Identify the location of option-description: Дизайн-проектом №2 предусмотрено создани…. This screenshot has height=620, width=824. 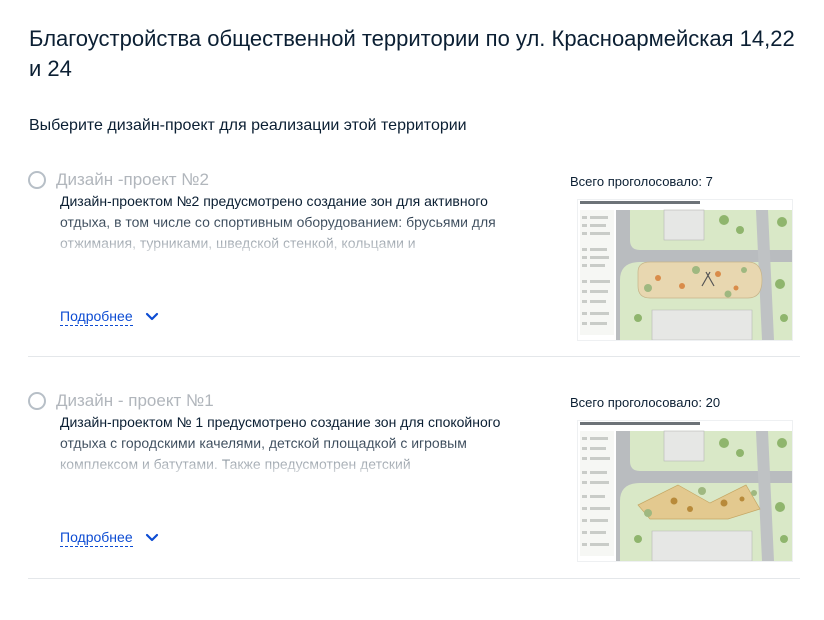
(278, 222).